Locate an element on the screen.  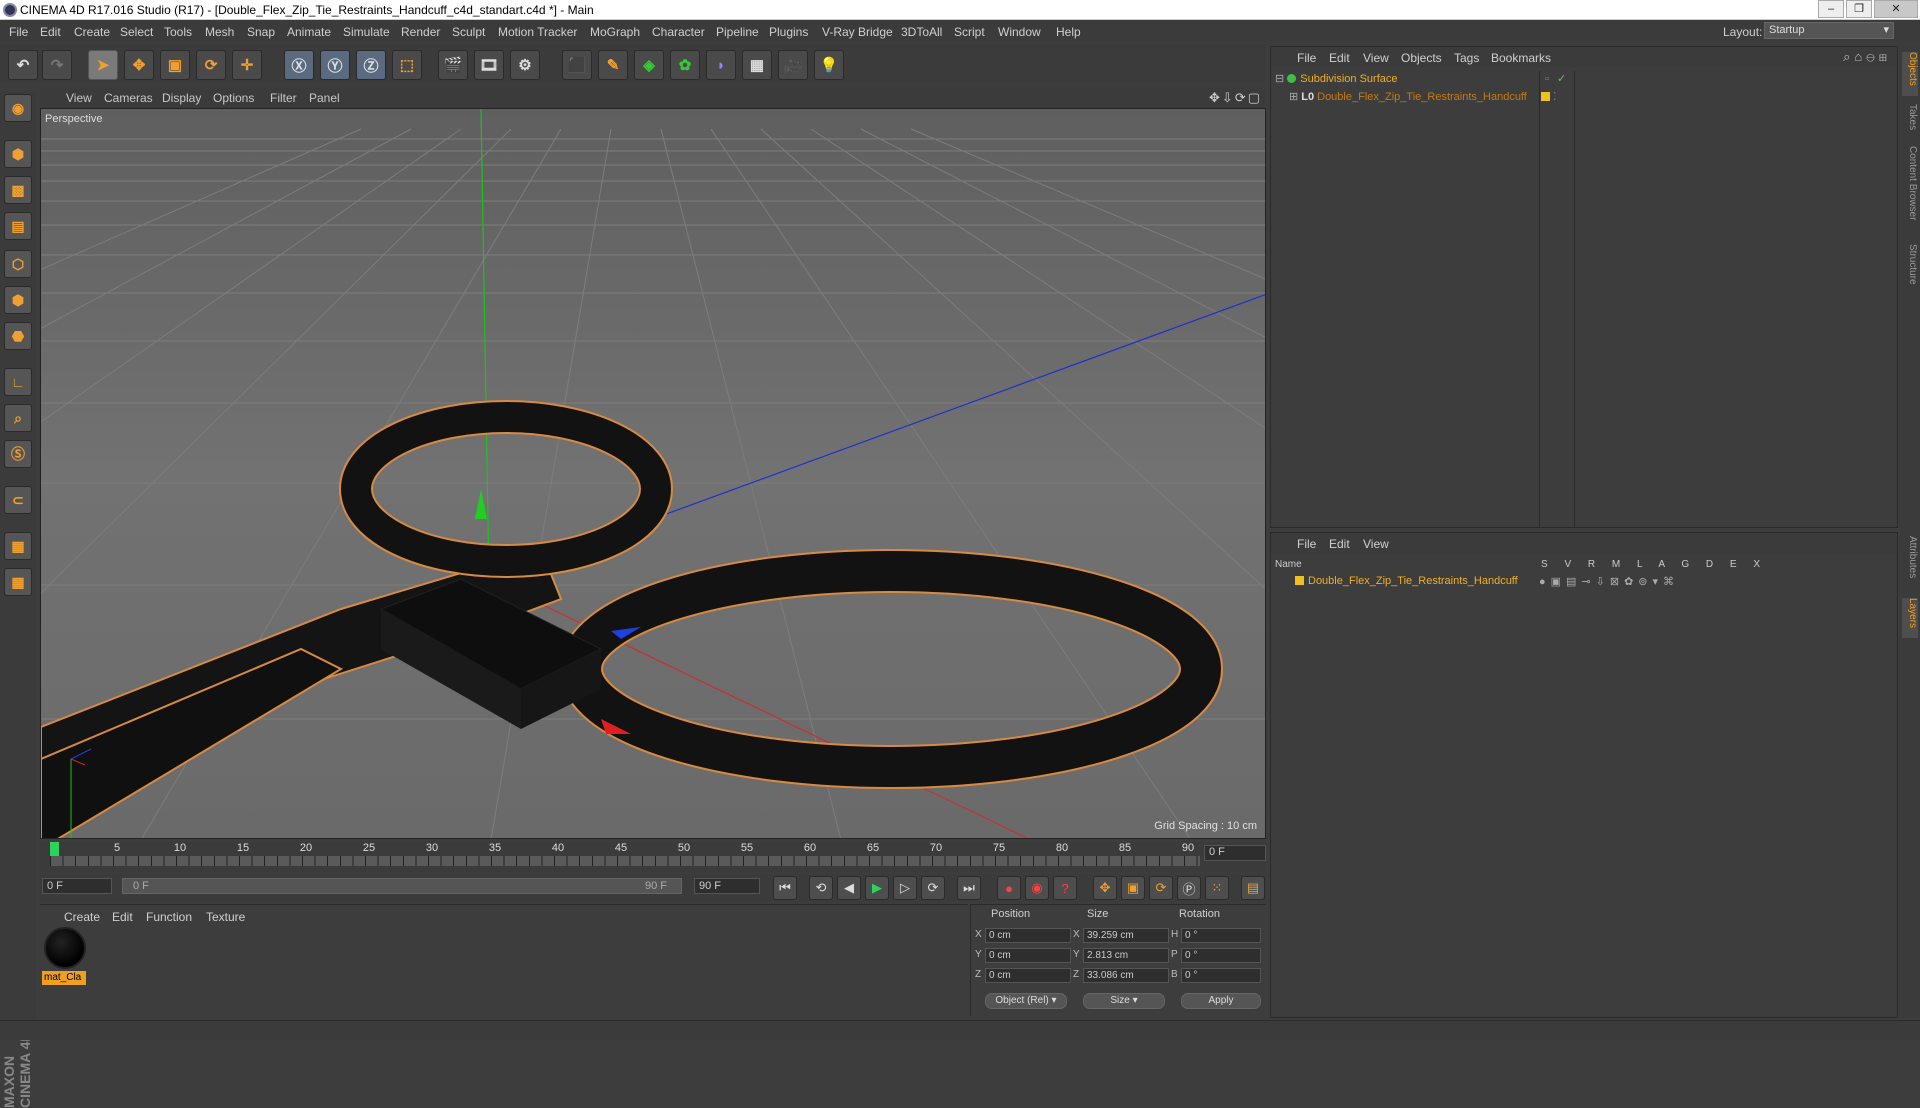
transform-icon: ✛ is located at coordinates (247, 65).